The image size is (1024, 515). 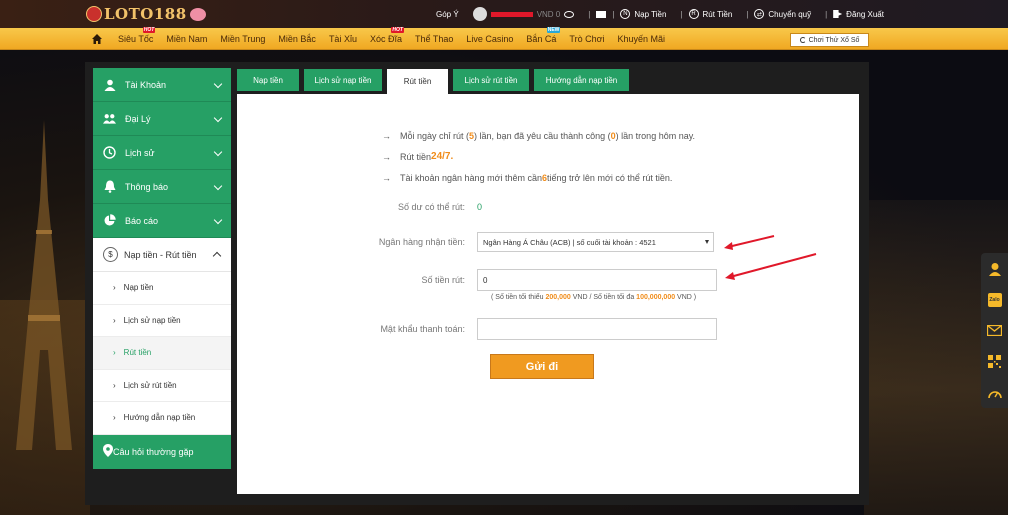 I want to click on menu-item: Siêu Tốc HOT, so click(x=137, y=35).